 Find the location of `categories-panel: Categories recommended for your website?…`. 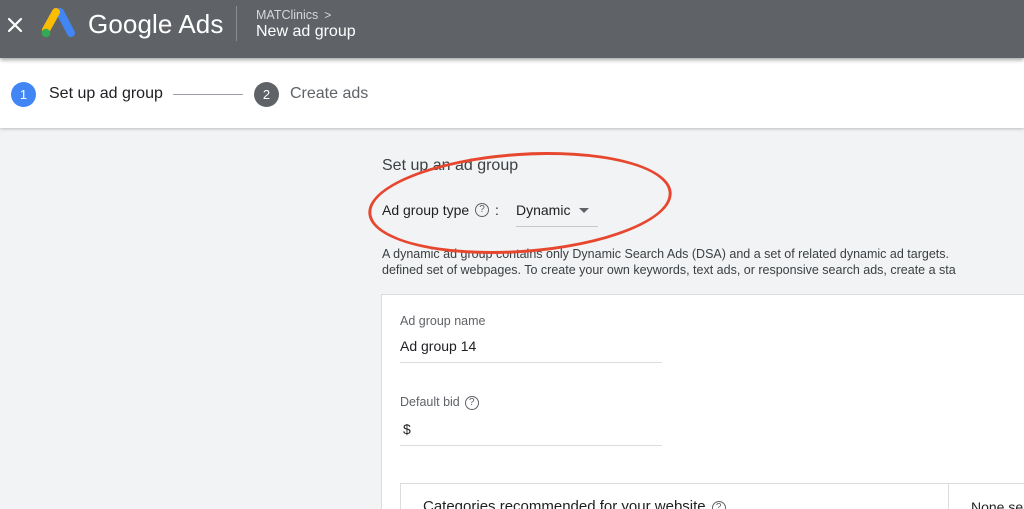

categories-panel: Categories recommended for your website?… is located at coordinates (712, 496).